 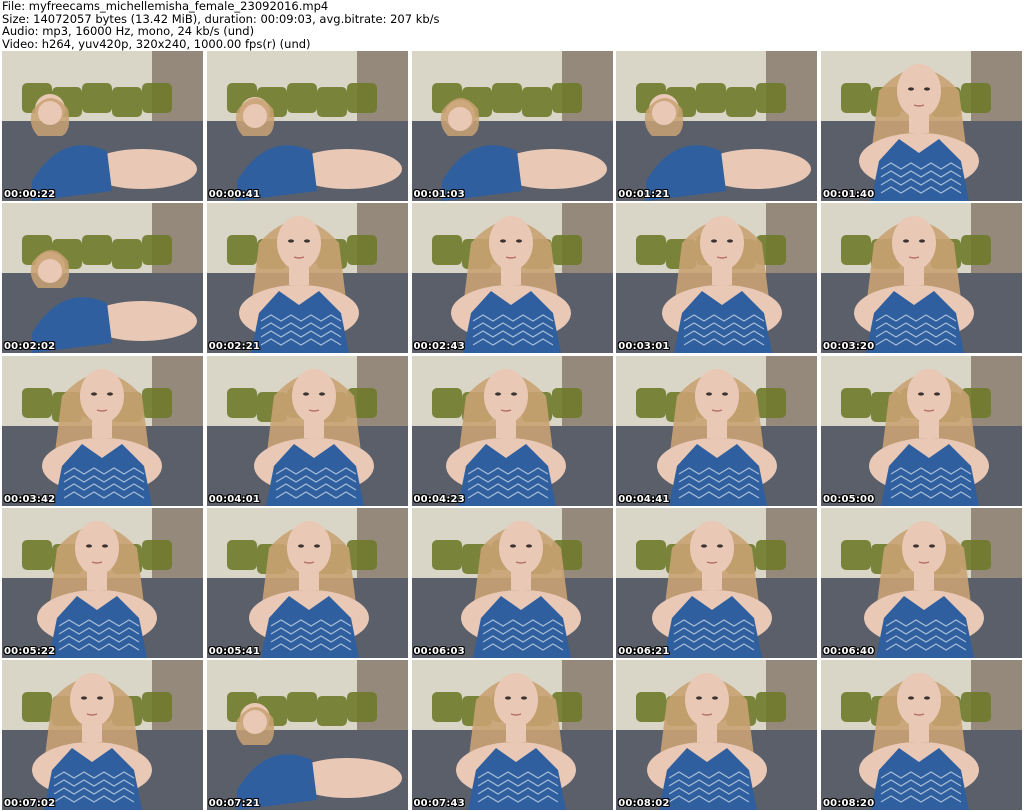 I want to click on video-thumbnail: 00:02:02, so click(x=102, y=278).